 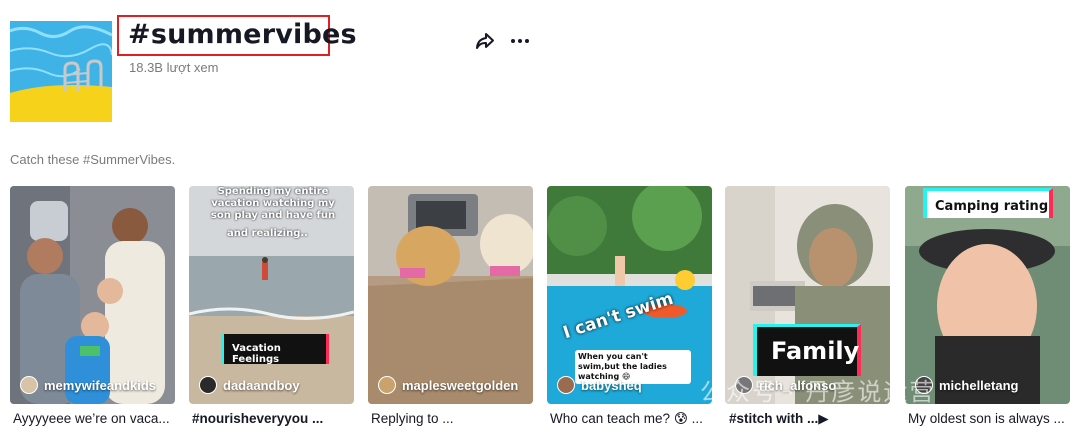 I want to click on author-name: rich_alfonso, so click(x=798, y=385).